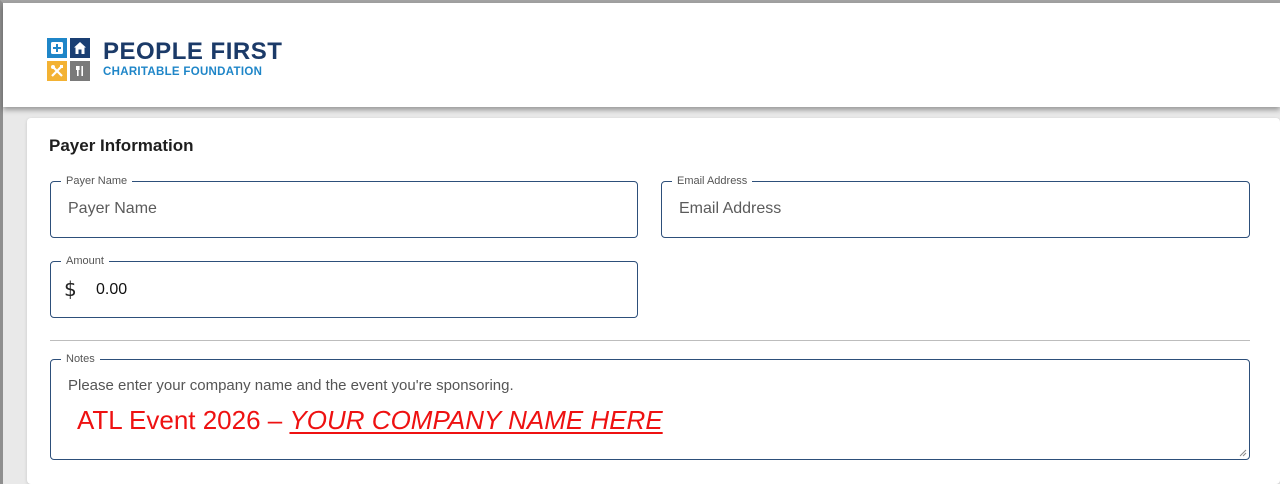 This screenshot has width=1280, height=484. Describe the element at coordinates (121, 145) in the screenshot. I see `section-title: Payer Information` at that location.